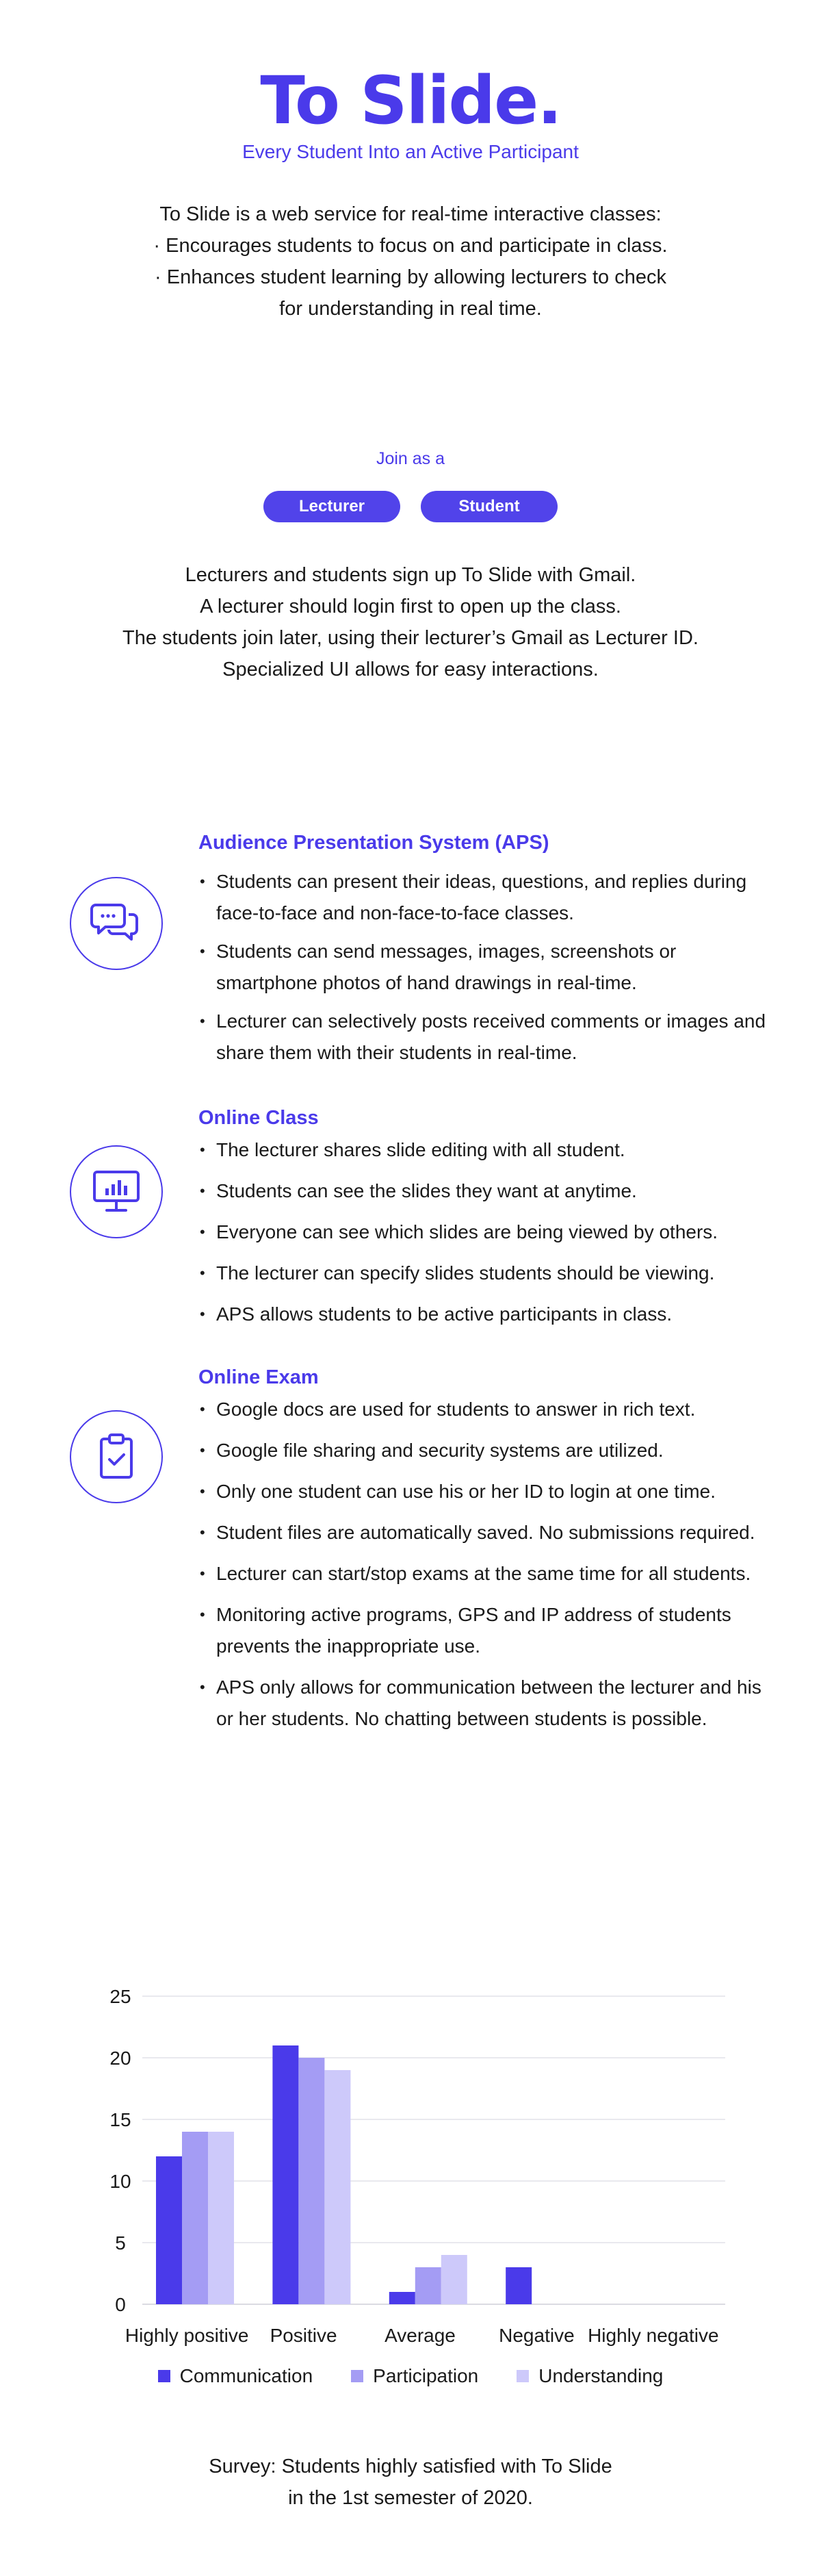 This screenshot has width=821, height=2576. Describe the element at coordinates (121, 2243) in the screenshot. I see `y-tick-label: 5` at that location.